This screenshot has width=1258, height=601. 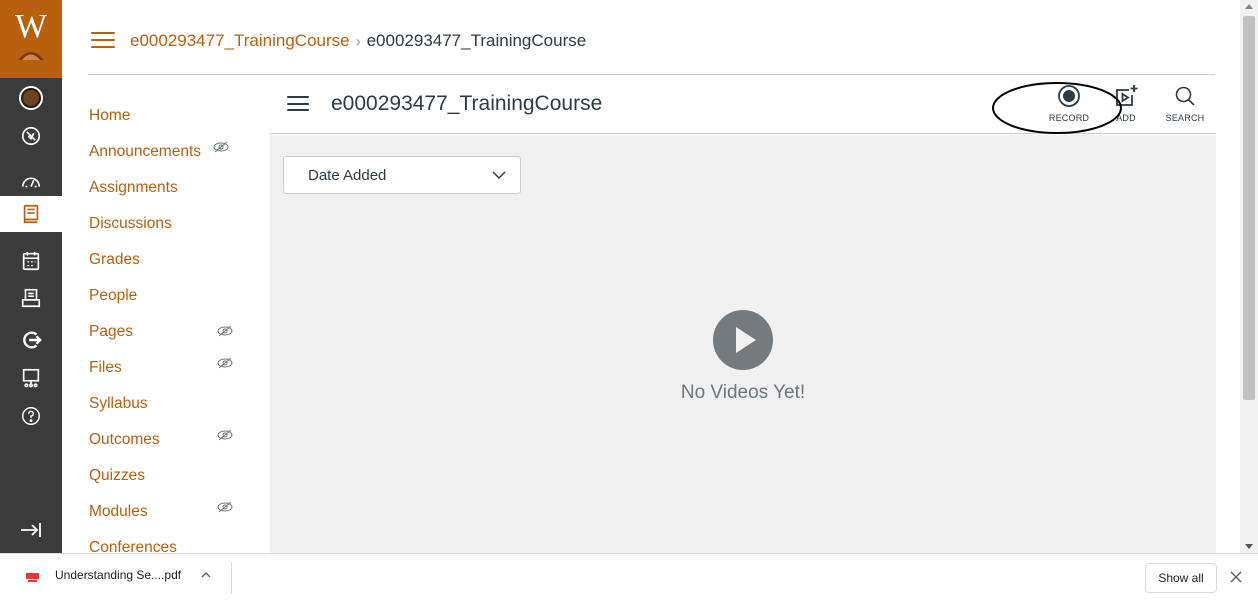 What do you see at coordinates (169, 512) in the screenshot?
I see `course-nav-modules: Modules` at bounding box center [169, 512].